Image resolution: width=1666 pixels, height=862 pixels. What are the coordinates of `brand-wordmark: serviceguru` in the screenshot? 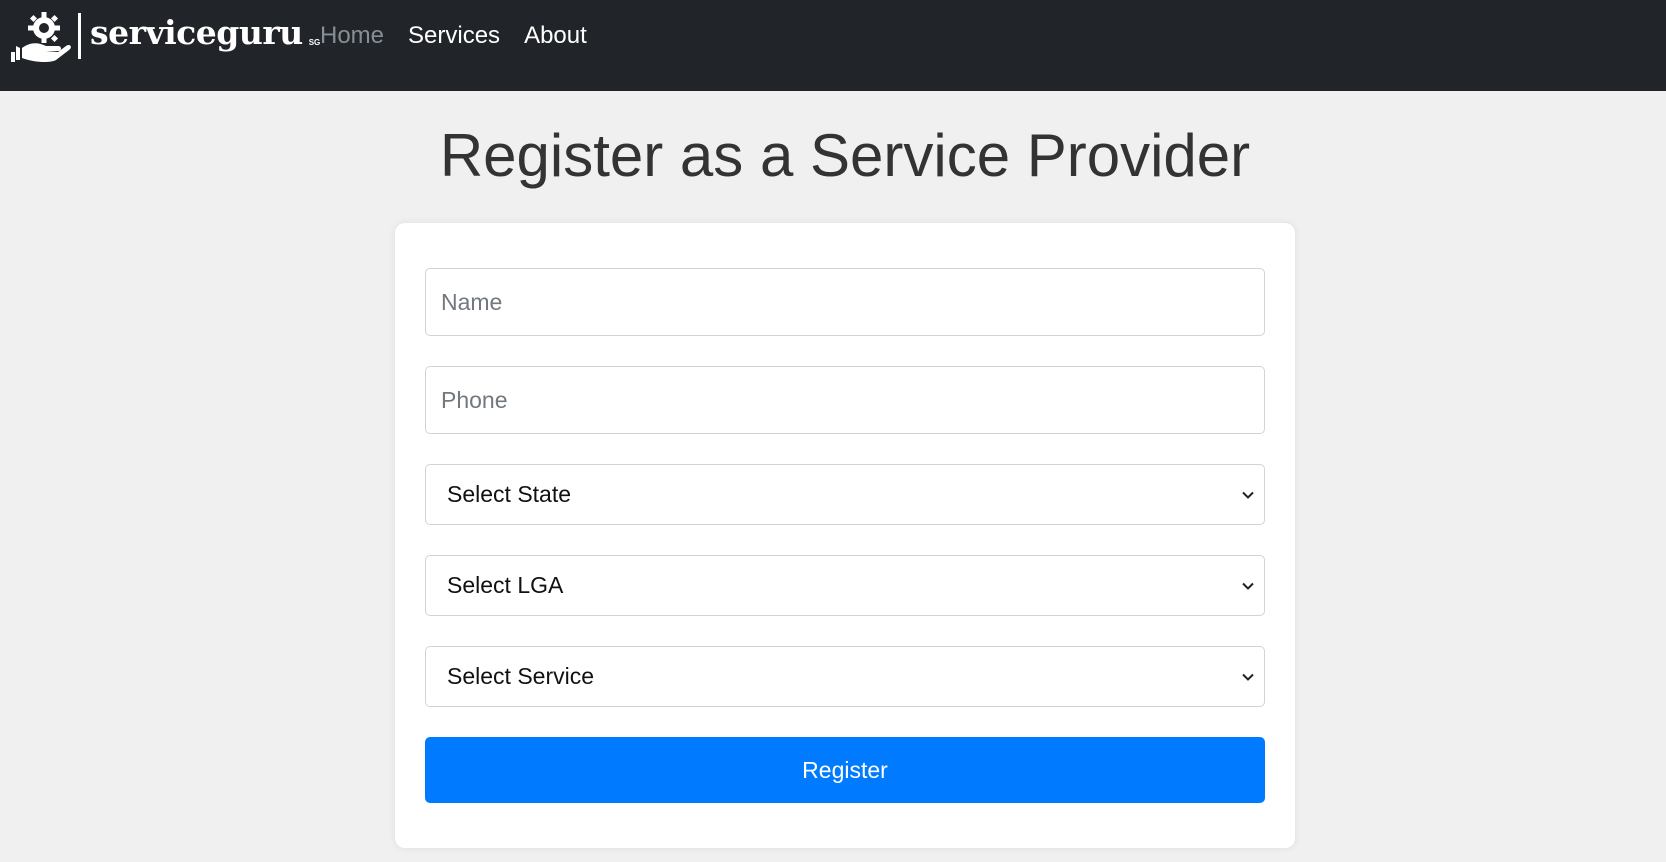 It's located at (196, 32).